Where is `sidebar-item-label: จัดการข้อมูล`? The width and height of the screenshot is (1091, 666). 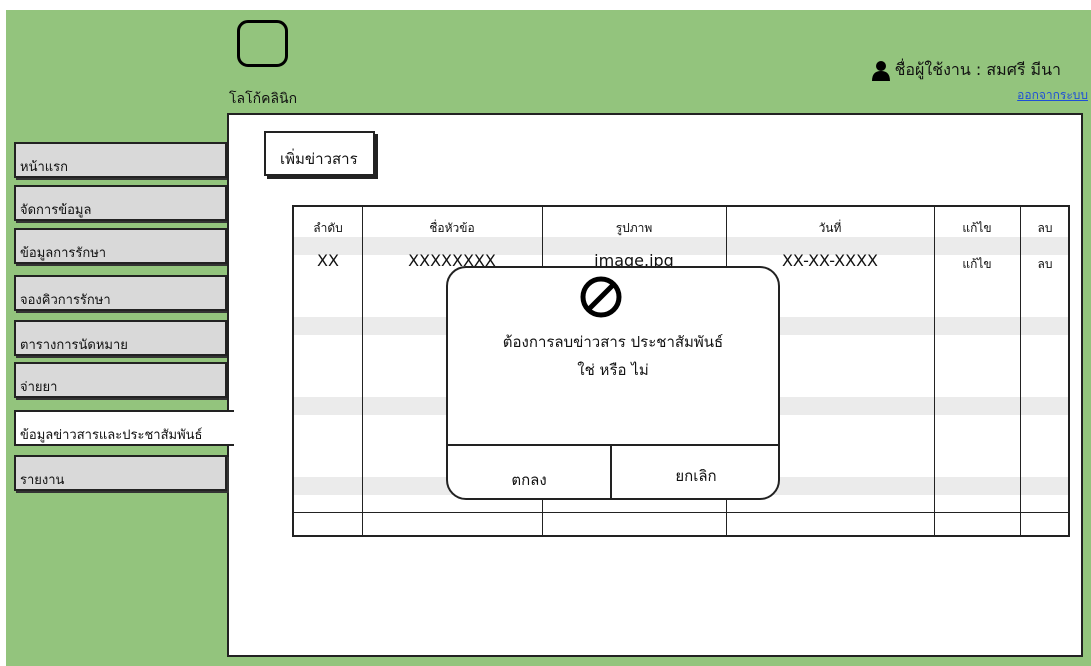
sidebar-item-label: จัดการข้อมูล is located at coordinates (56, 210).